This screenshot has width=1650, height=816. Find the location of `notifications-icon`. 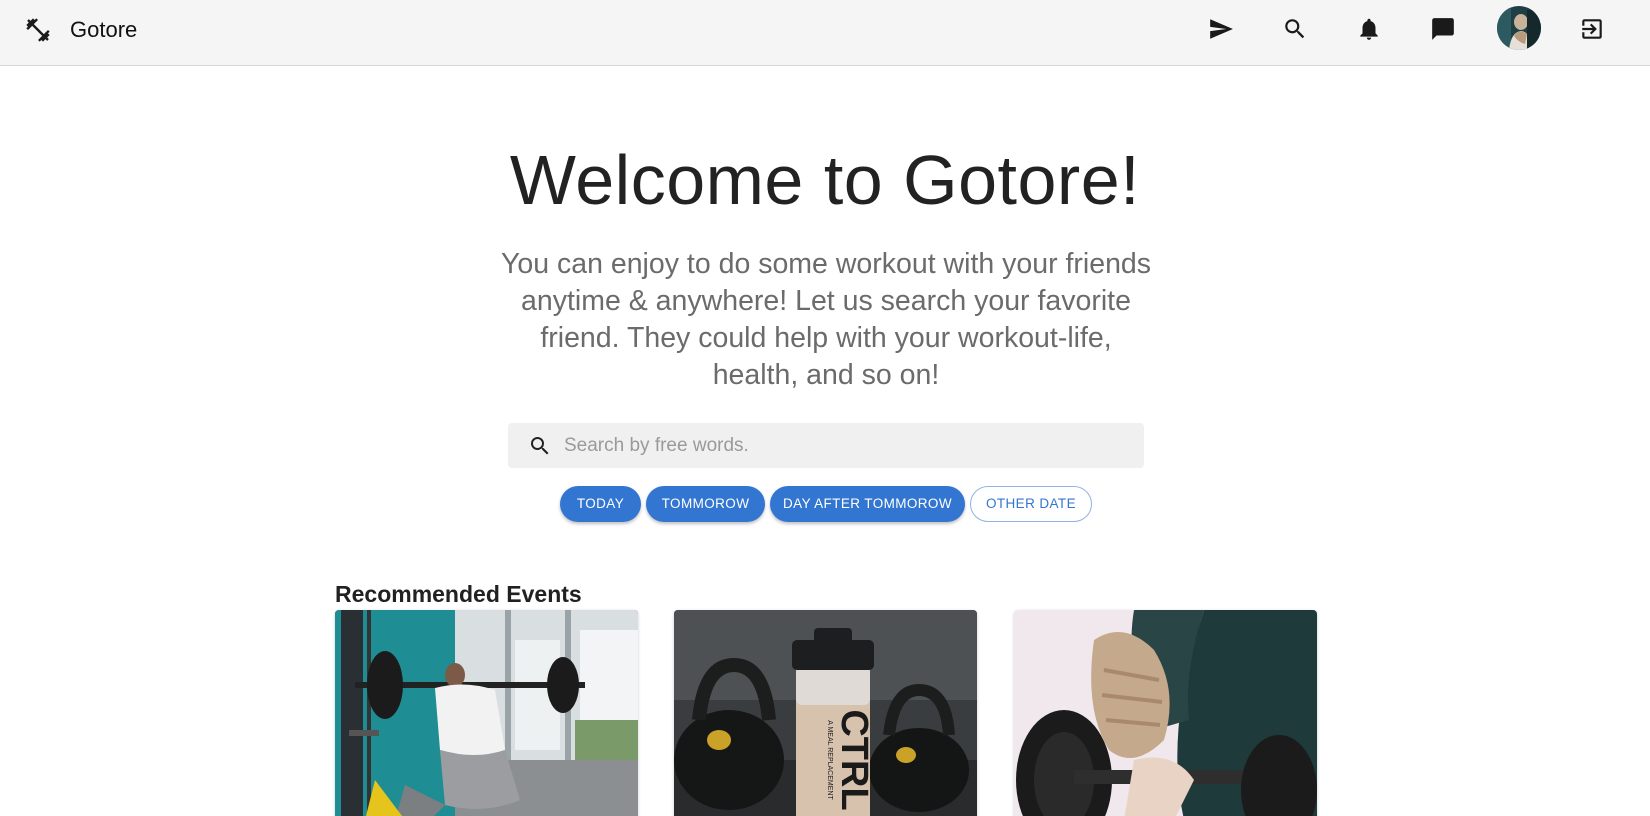

notifications-icon is located at coordinates (1369, 29).